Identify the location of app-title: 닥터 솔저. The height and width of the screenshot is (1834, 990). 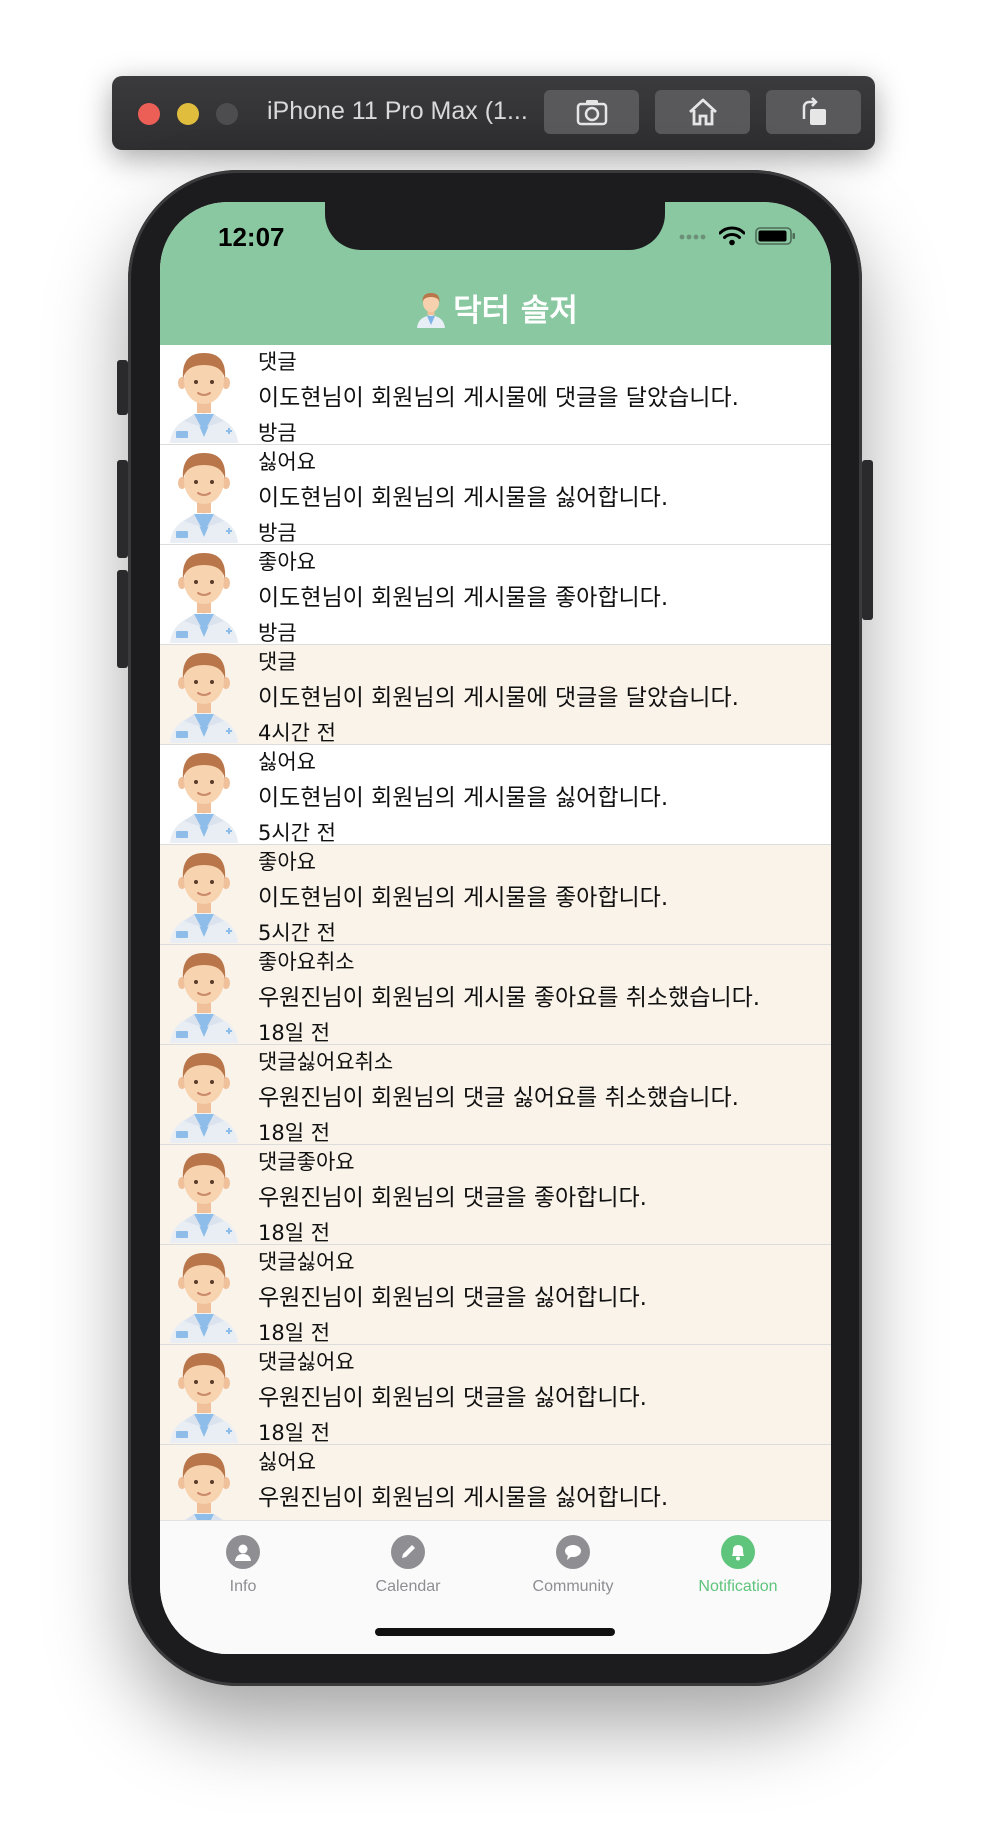
(495, 307).